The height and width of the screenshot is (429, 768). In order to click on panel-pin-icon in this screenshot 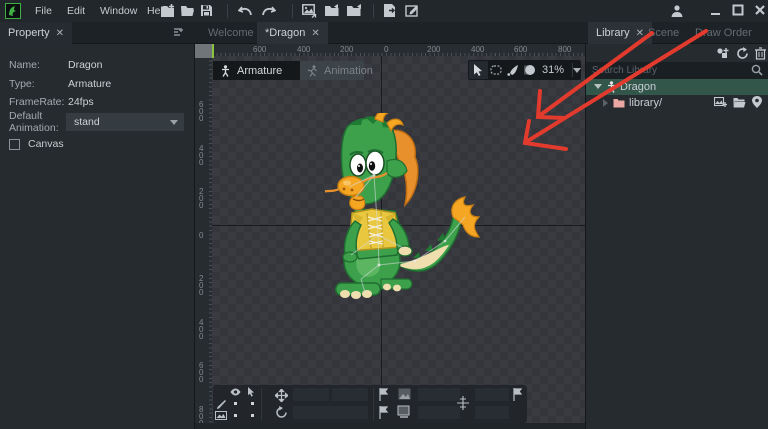, I will do `click(178, 33)`.